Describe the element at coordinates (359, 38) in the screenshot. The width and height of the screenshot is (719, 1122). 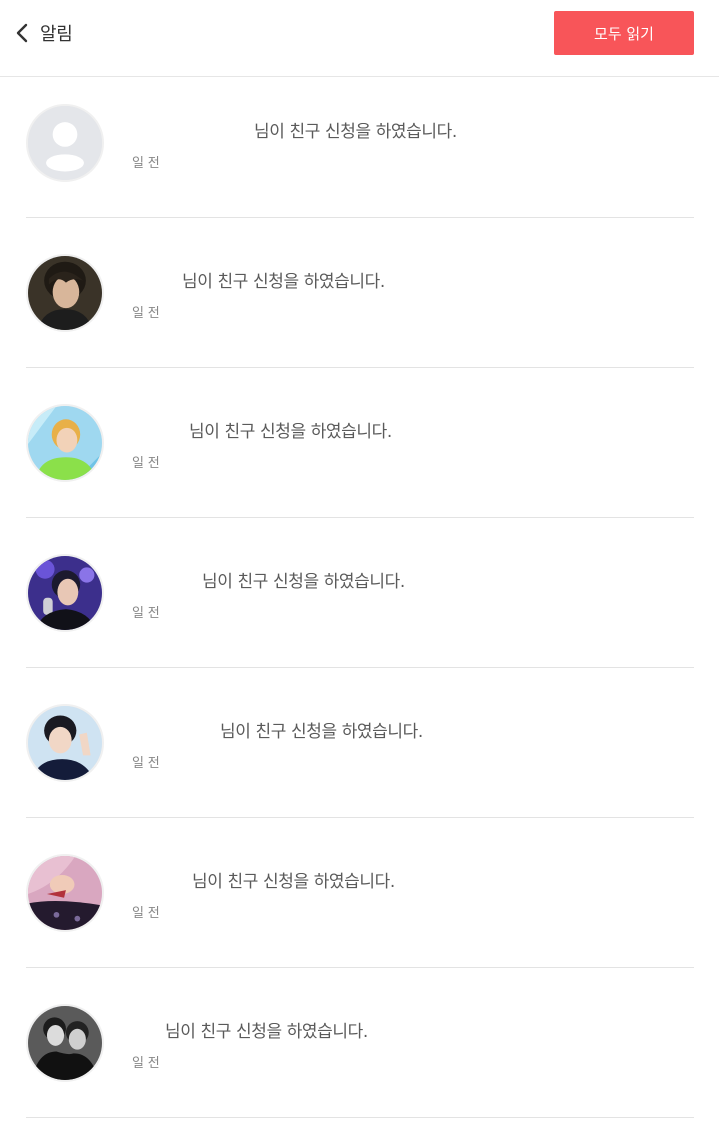
I see `app-header: 알림 모두 읽기` at that location.